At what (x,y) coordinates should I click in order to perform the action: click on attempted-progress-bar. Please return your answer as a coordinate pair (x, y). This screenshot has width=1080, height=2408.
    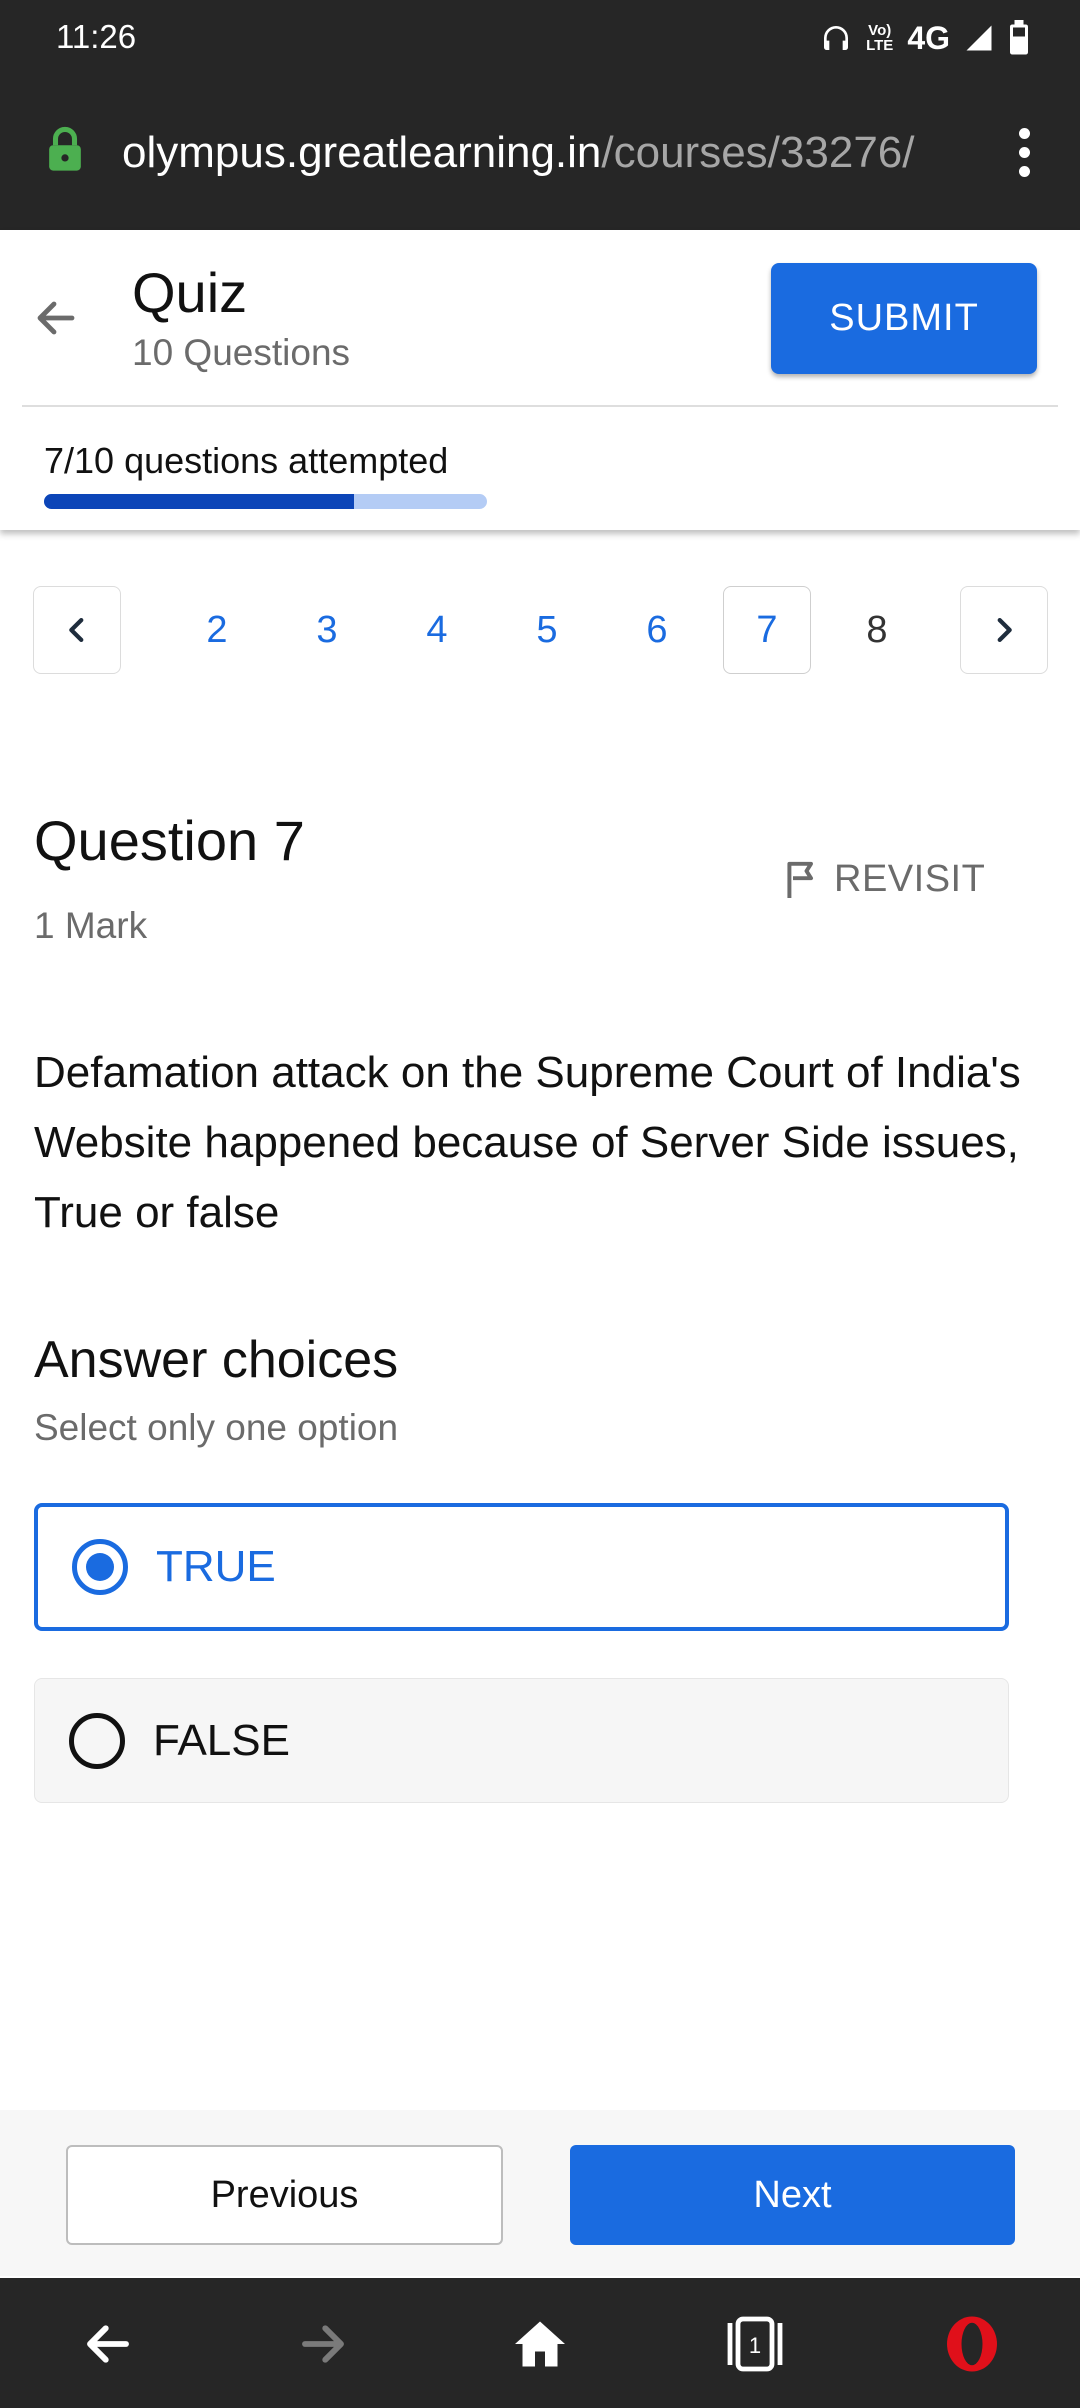
    Looking at the image, I should click on (265, 501).